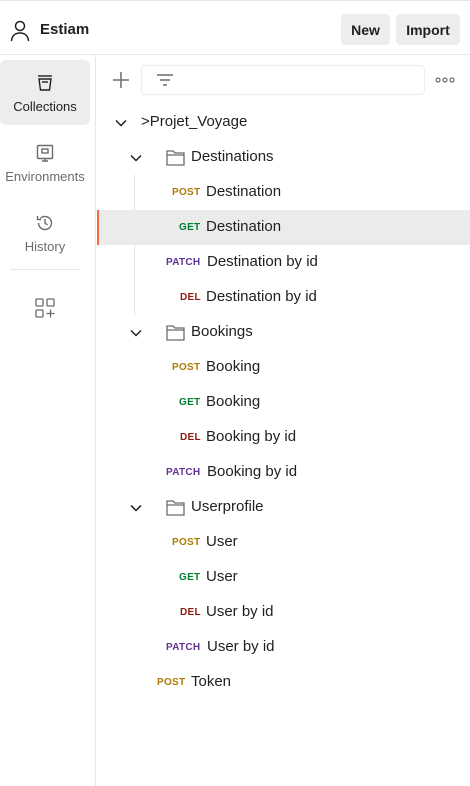 This screenshot has height=786, width=470. What do you see at coordinates (45, 83) in the screenshot?
I see `collections-icon` at bounding box center [45, 83].